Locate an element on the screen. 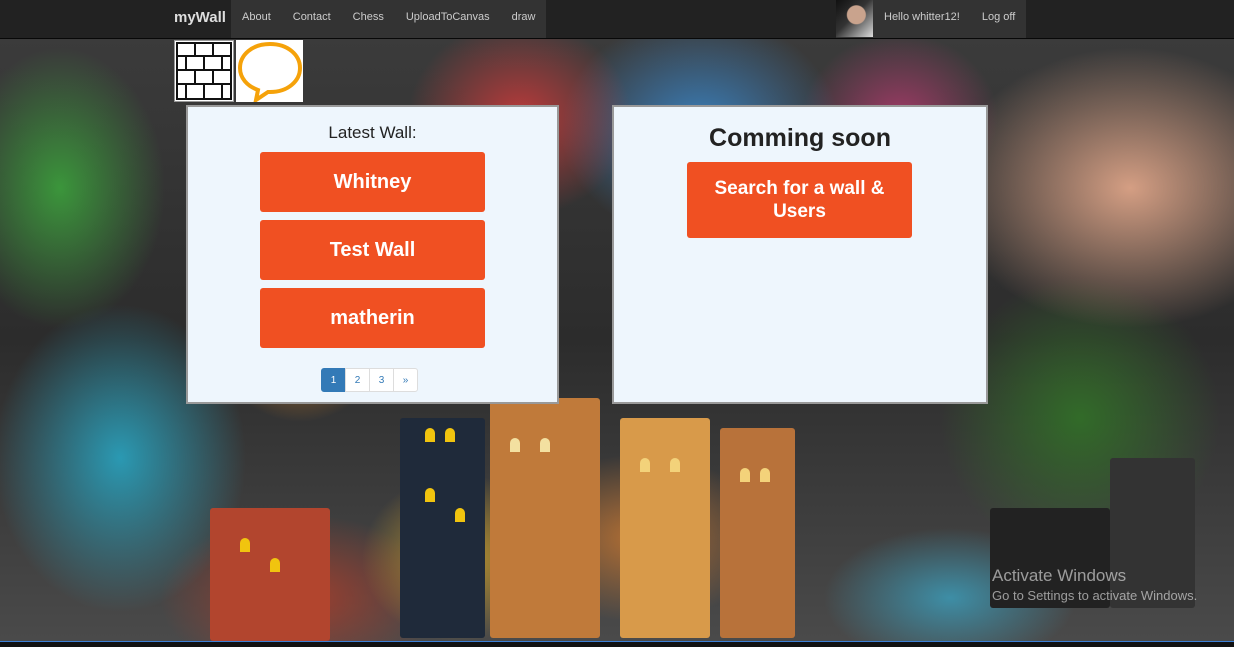 This screenshot has height=647, width=1234. nav-chess-link: Chess is located at coordinates (368, 19).